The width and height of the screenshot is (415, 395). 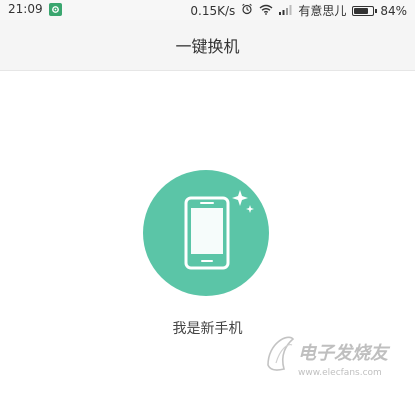 What do you see at coordinates (25, 9) in the screenshot?
I see `status-time: 21:09` at bounding box center [25, 9].